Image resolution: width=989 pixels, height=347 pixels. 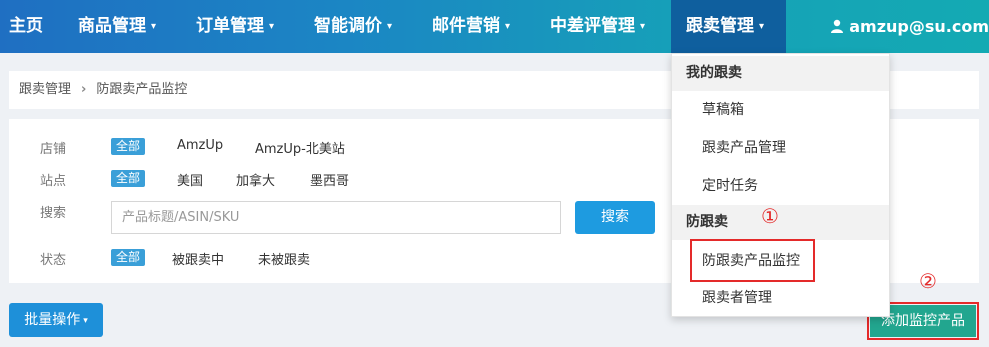 I want to click on store-option: AmzUp-北美站, so click(x=300, y=147).